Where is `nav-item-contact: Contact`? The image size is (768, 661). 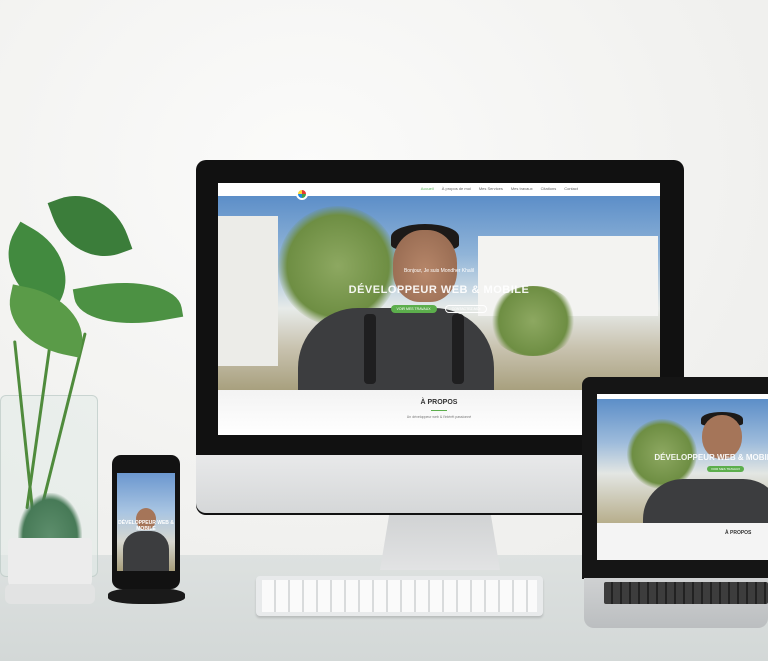
nav-item-contact: Contact is located at coordinates (571, 188).